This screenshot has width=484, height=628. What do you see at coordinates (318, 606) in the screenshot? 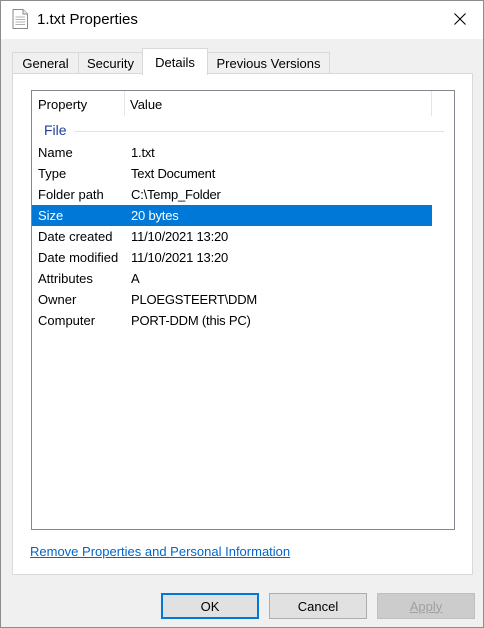
I see `cancel-button: Cancel` at bounding box center [318, 606].